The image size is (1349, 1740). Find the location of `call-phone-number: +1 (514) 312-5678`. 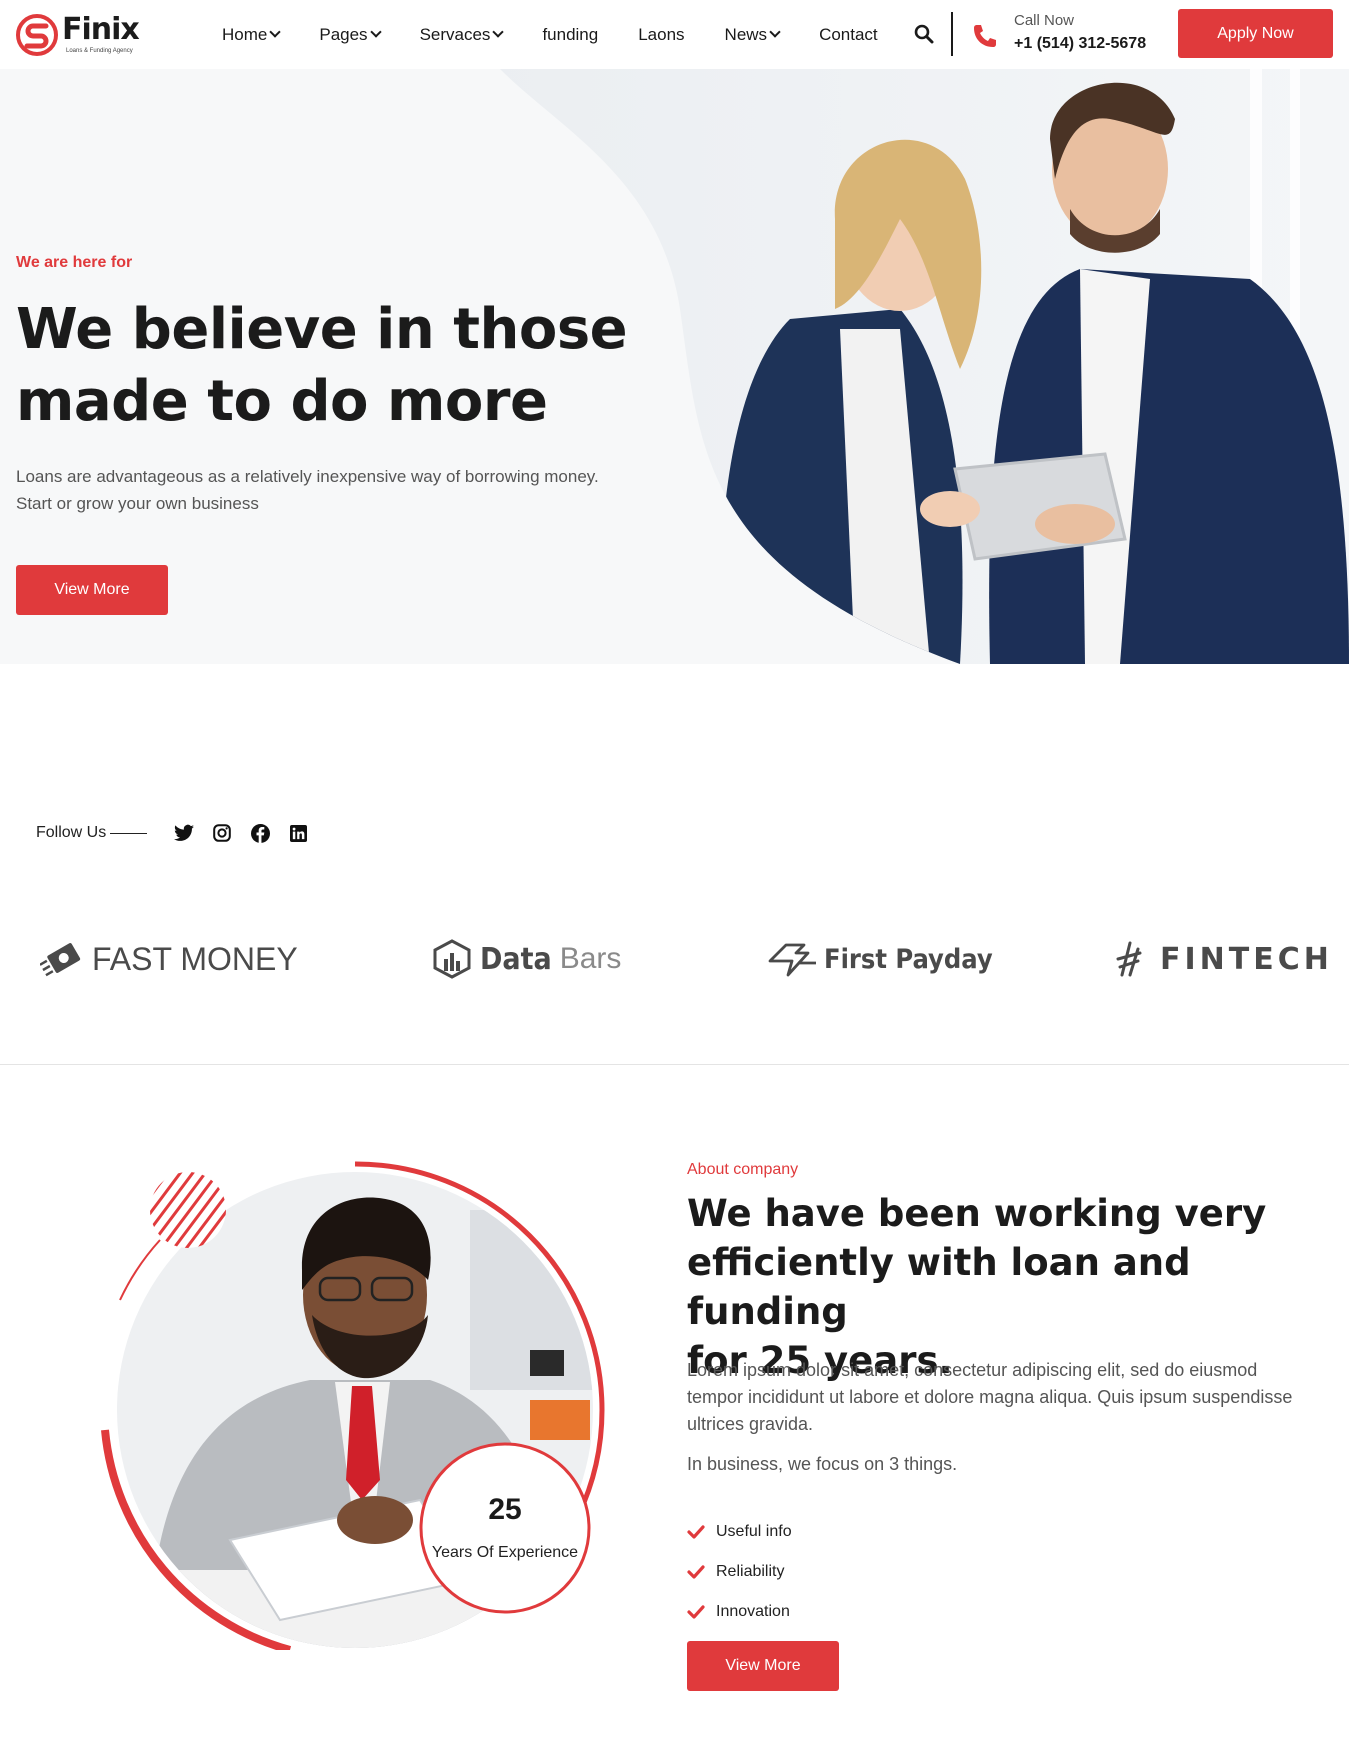

call-phone-number: +1 (514) 312-5678 is located at coordinates (1080, 44).